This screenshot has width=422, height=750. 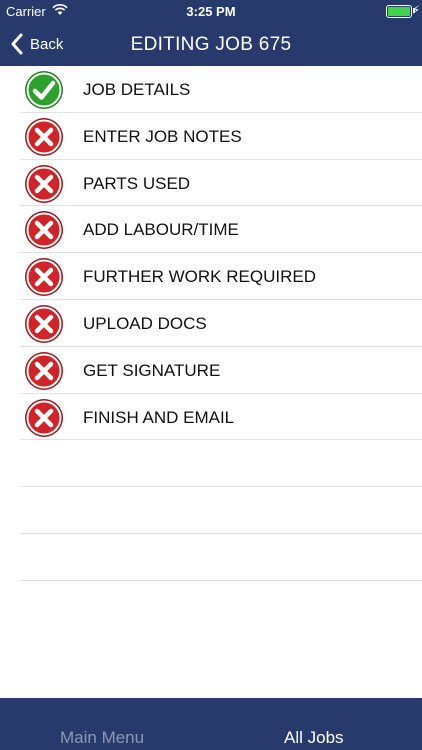 What do you see at coordinates (211, 724) in the screenshot?
I see `bottom-tab-bar: Main Menu All Jobs` at bounding box center [211, 724].